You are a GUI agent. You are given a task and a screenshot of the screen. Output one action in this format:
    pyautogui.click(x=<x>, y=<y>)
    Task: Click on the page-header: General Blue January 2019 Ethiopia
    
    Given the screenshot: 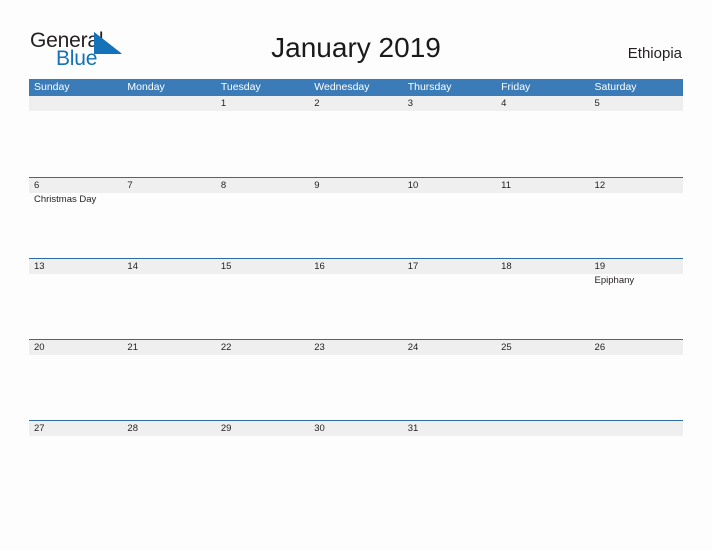 What is the action you would take?
    pyautogui.click(x=356, y=39)
    